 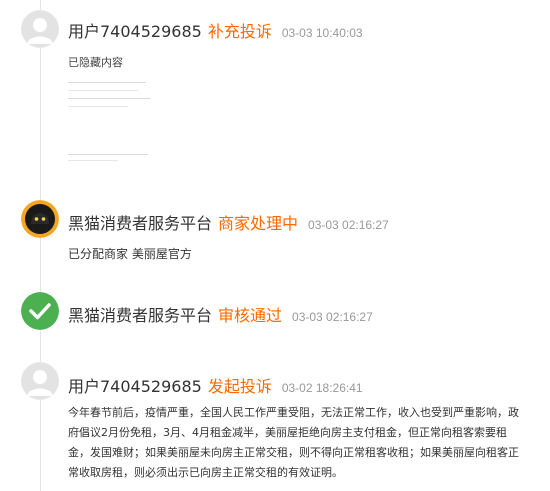 I want to click on timestamp: 03-03 10:40:03, so click(x=322, y=33).